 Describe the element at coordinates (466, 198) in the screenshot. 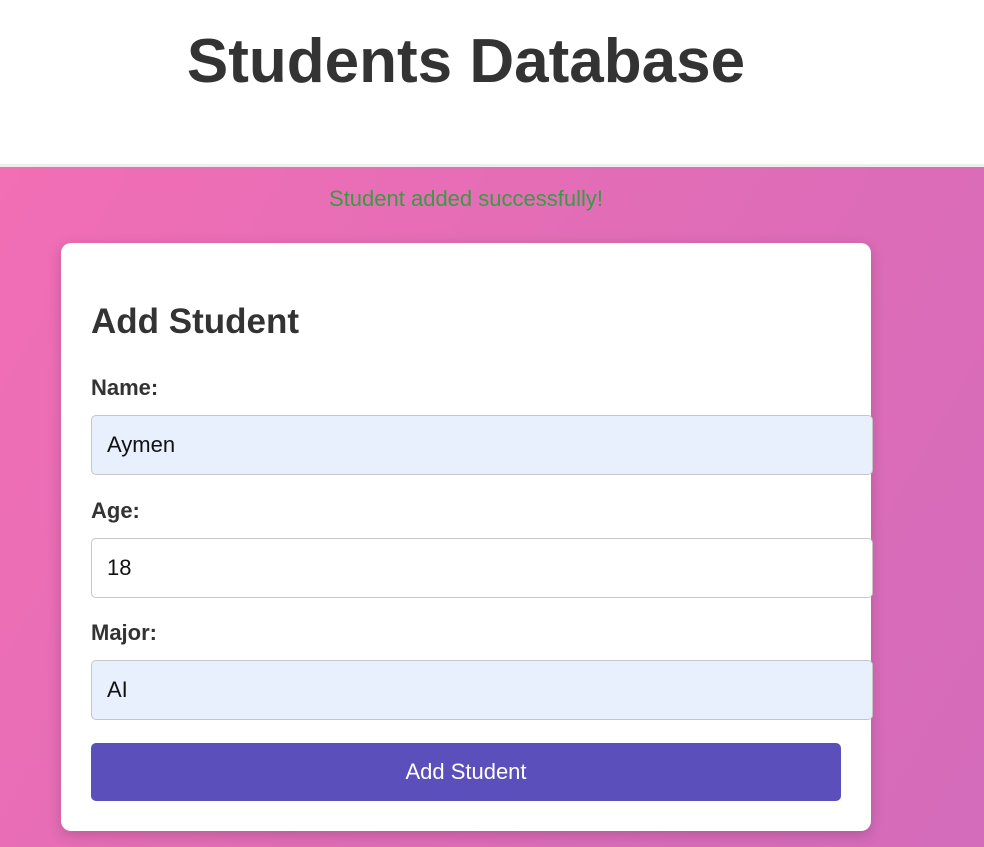

I see `success-message: Student added successfully!` at that location.